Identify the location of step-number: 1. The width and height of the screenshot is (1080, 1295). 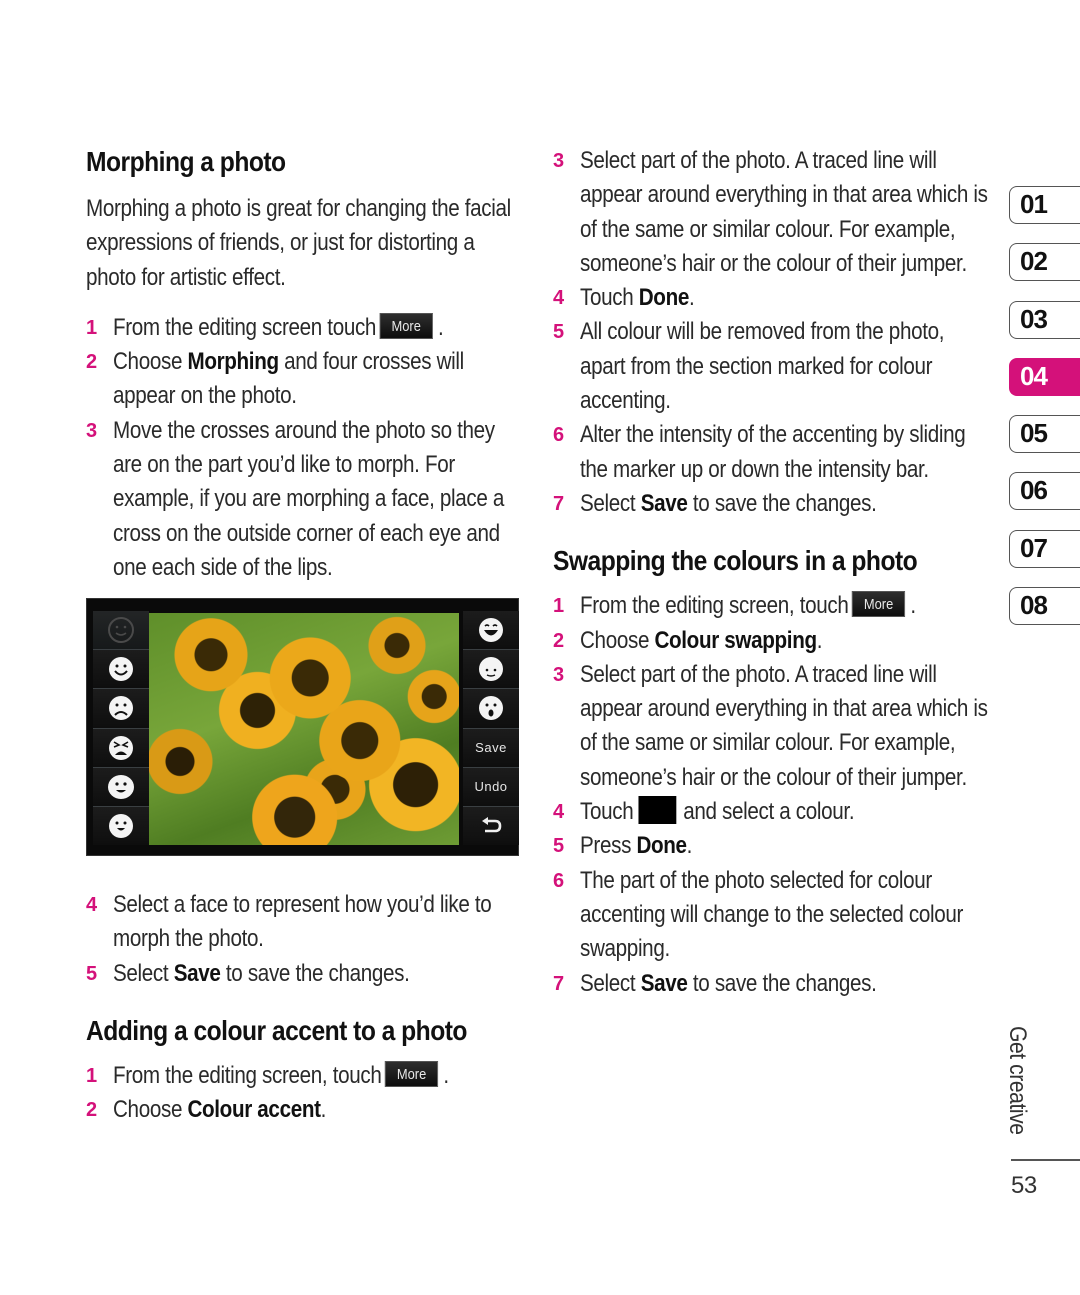
(91, 327).